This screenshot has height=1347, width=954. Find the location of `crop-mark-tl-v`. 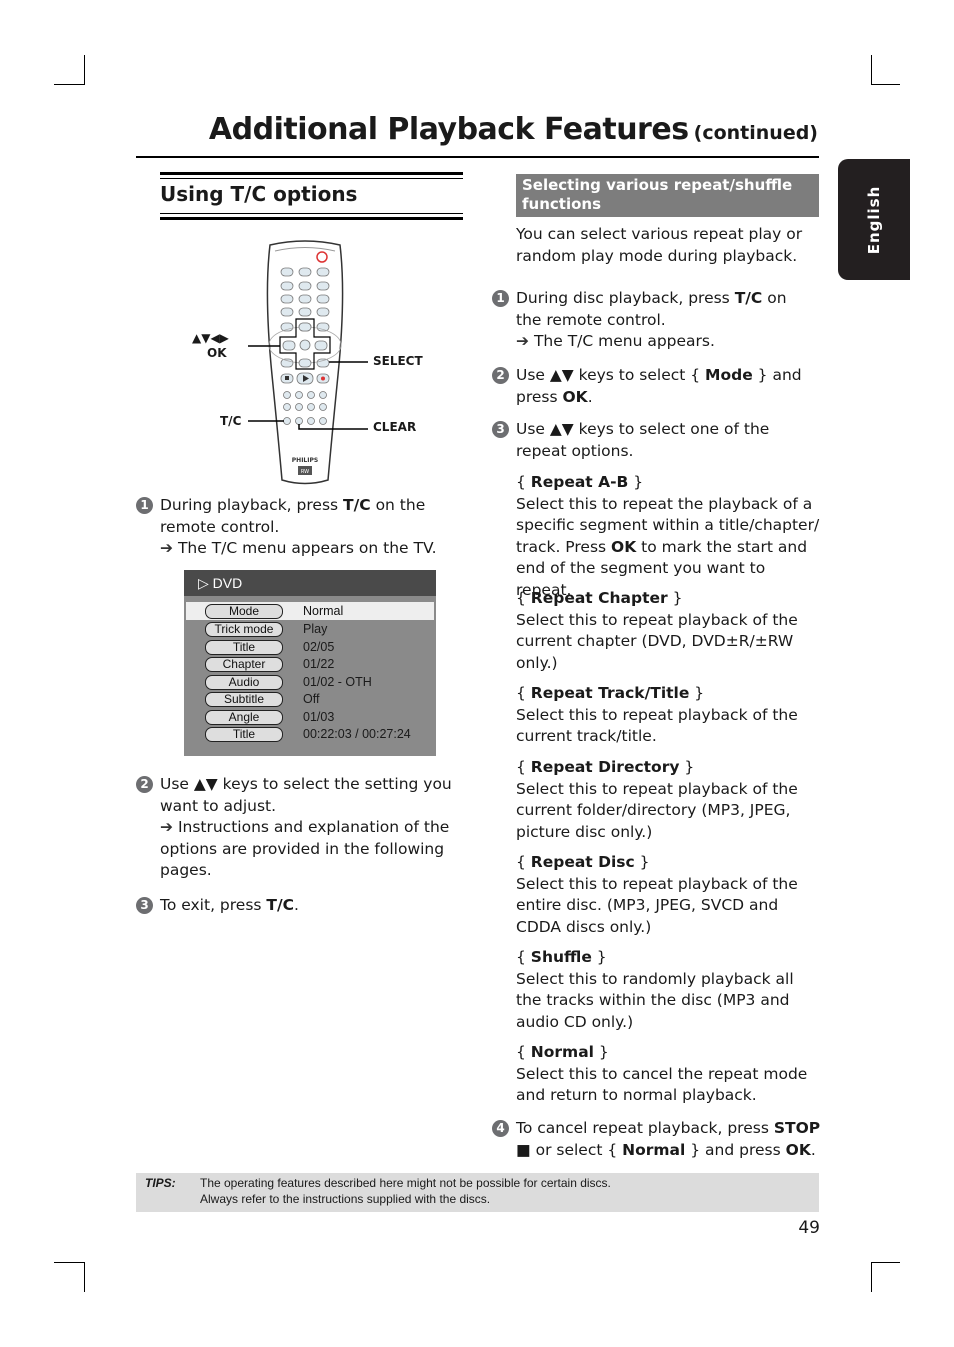

crop-mark-tl-v is located at coordinates (84, 70).